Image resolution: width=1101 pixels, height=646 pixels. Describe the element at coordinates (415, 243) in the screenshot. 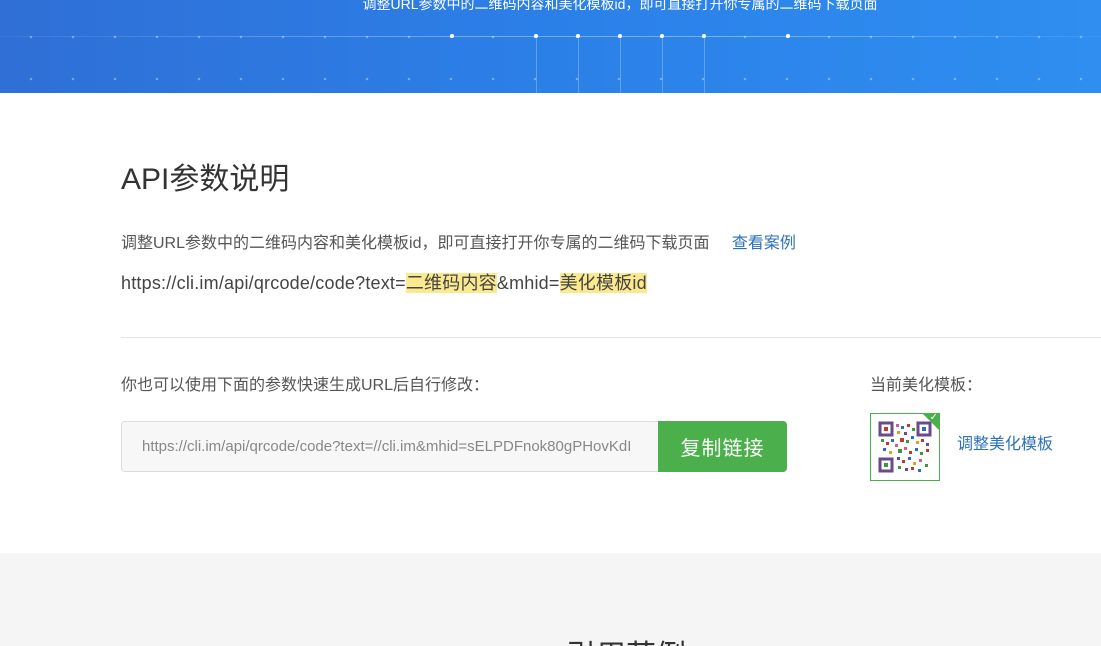

I see `api-description: 调整URL参数中的二维码内容和美化模板id，即可直接打开你专属的二维码下载页面` at that location.